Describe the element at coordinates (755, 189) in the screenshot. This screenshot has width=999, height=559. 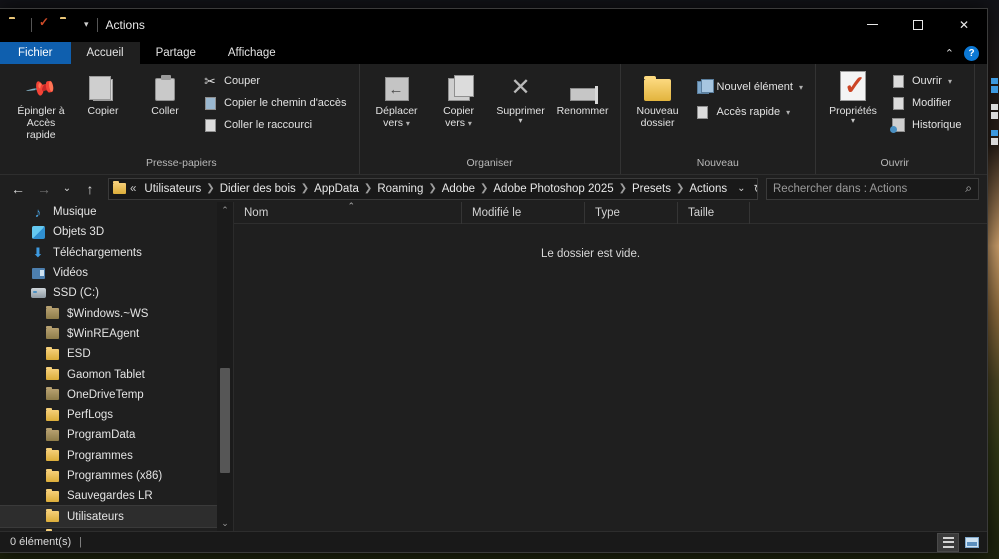
I see `refresh-icon: ↻` at that location.